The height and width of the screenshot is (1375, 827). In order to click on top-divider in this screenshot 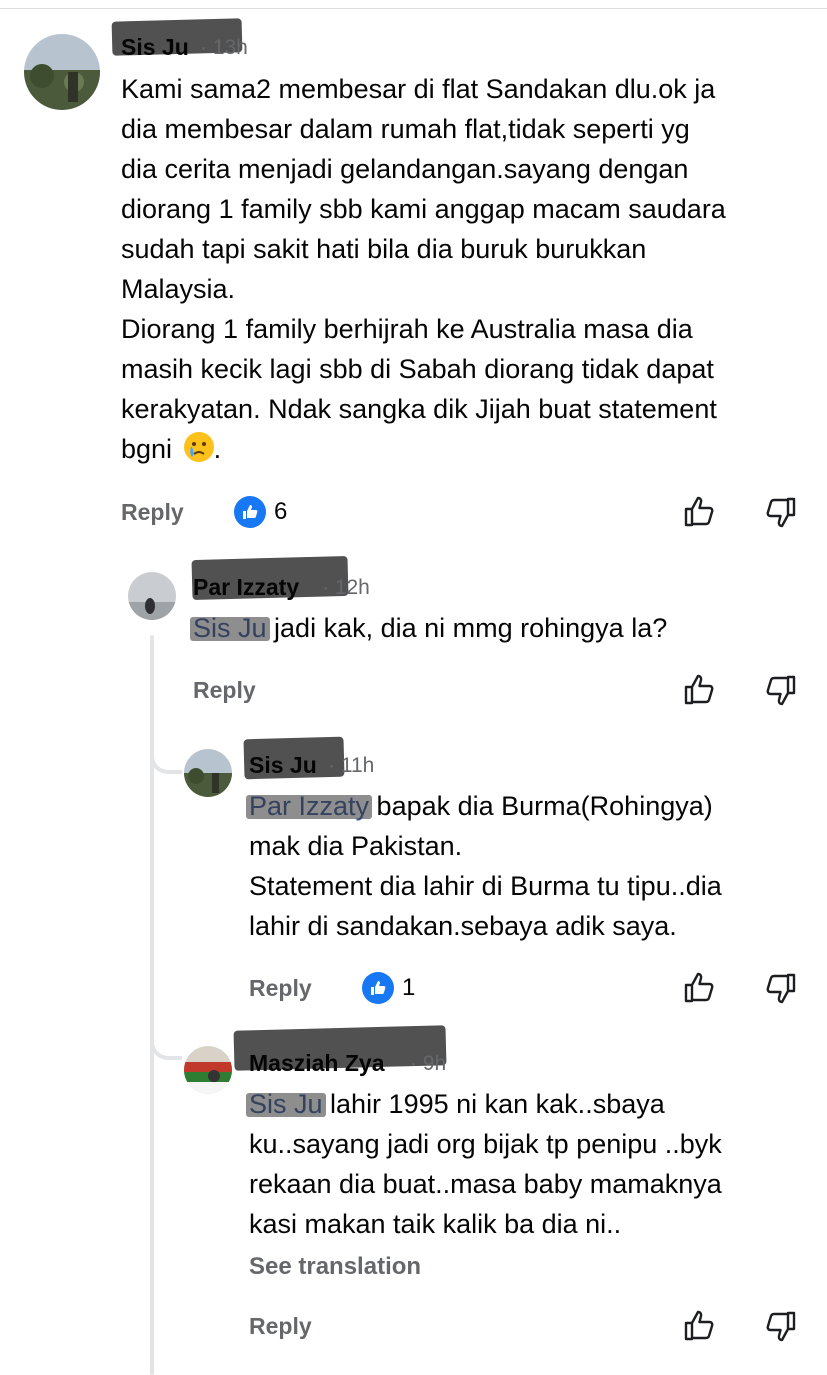, I will do `click(413, 8)`.